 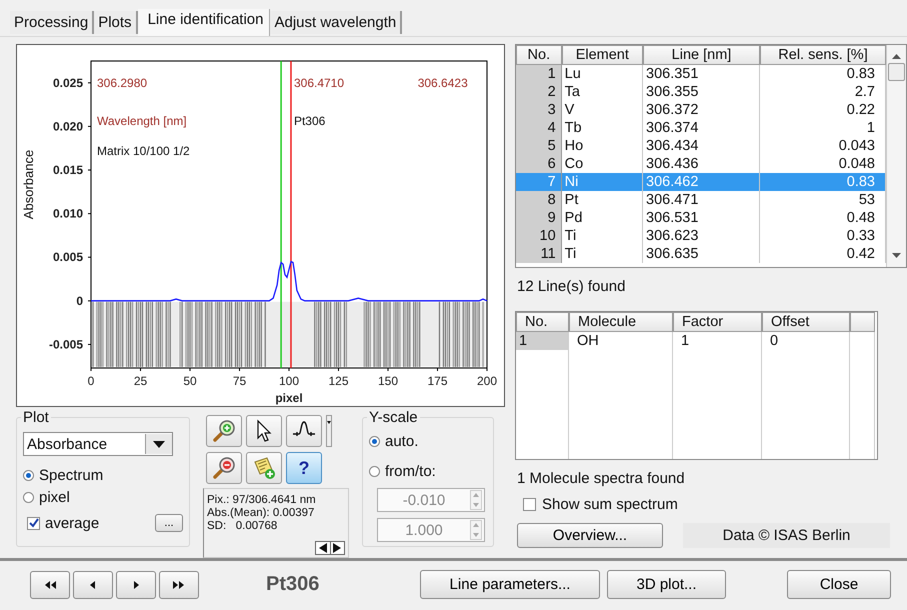 I want to click on row-number: 3, so click(x=539, y=110).